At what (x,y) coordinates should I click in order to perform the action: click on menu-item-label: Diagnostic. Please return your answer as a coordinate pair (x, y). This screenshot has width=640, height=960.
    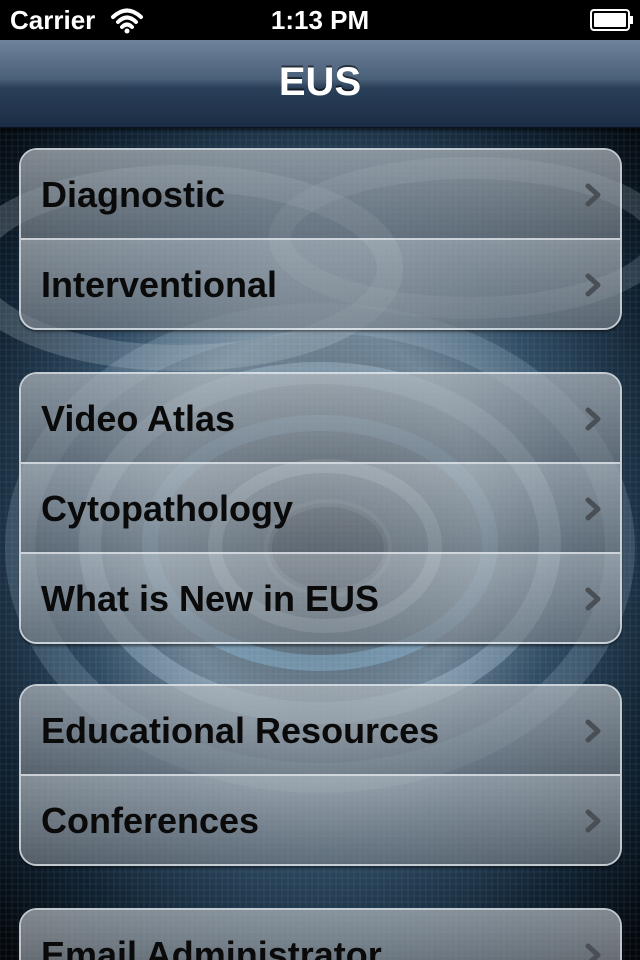
    Looking at the image, I should click on (133, 194).